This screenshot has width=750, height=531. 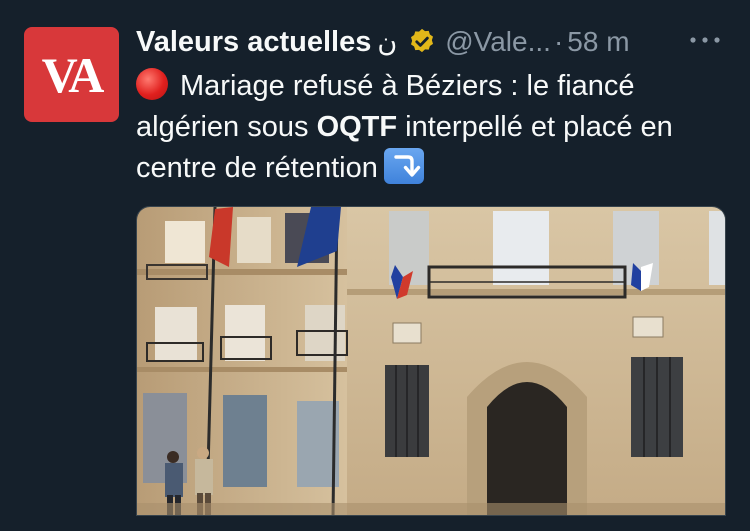 What do you see at coordinates (598, 42) in the screenshot?
I see `timestamp: 58 m` at bounding box center [598, 42].